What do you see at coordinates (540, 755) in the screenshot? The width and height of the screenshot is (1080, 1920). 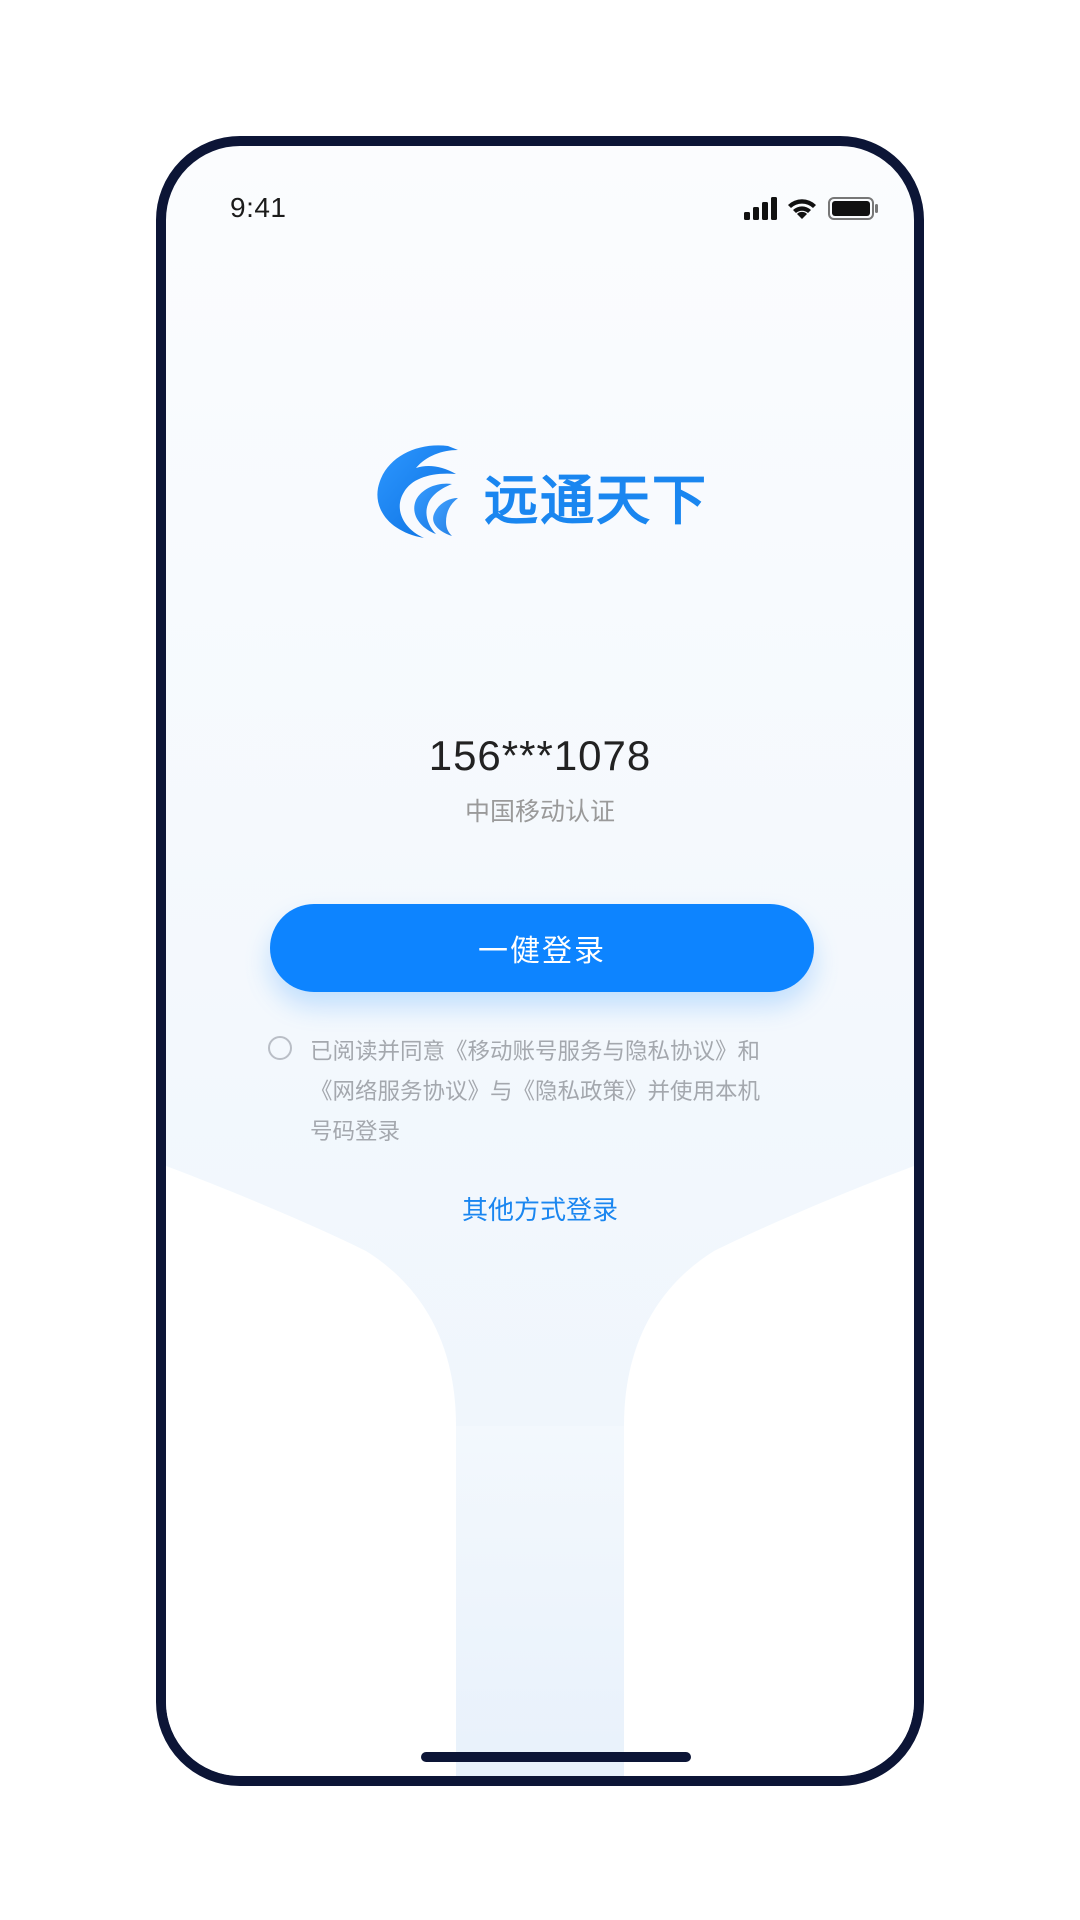 I see `masked-phone-number: 156***1078` at bounding box center [540, 755].